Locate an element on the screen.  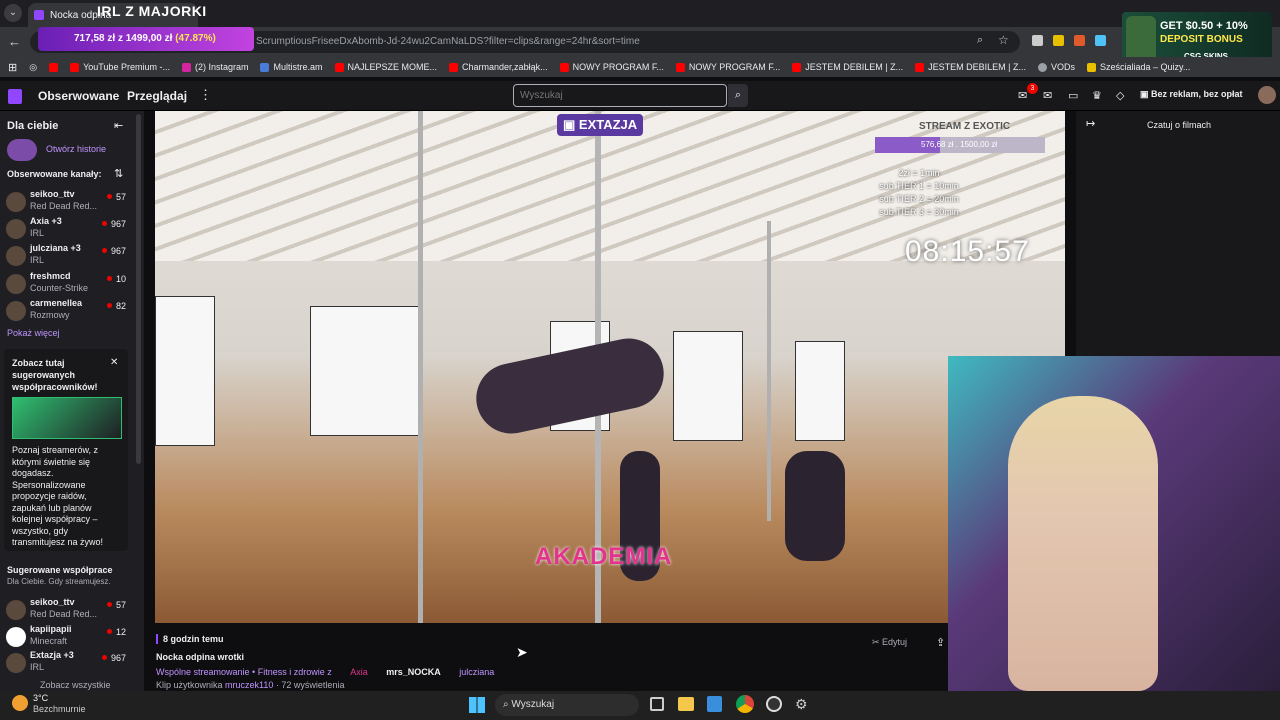
collapse-sidebar-icon: ⇤ is located at coordinates (118, 125).